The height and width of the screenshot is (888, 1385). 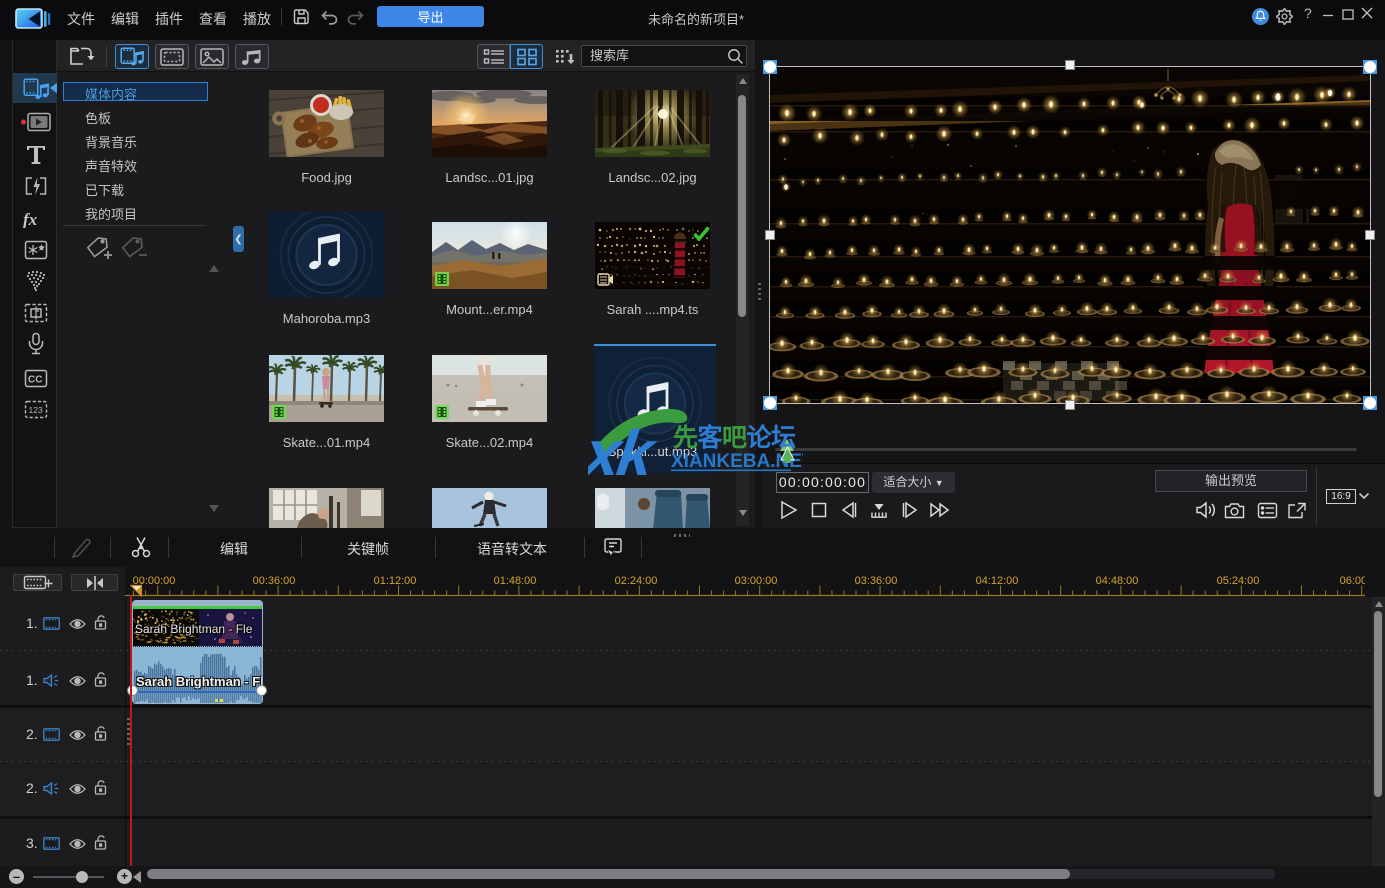 I want to click on svg-text: 06:00:0, so click(x=1352, y=581).